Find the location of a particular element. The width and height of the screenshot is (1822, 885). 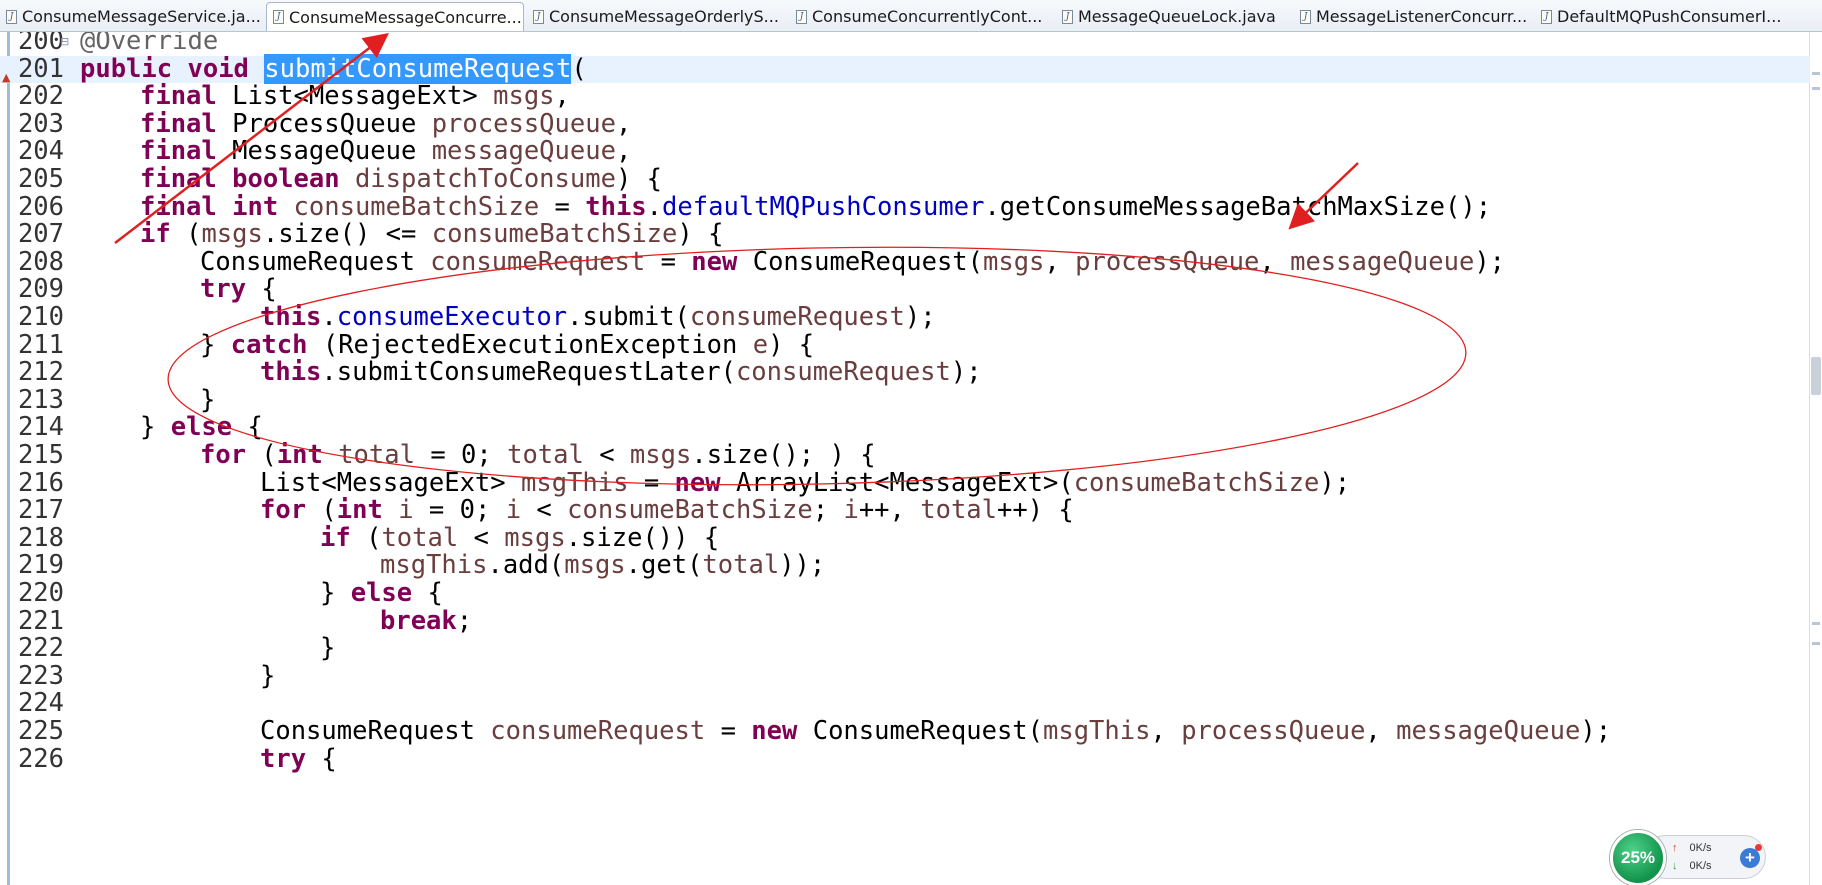

code-text: final MessageQueue messageQueue, is located at coordinates (385, 152).